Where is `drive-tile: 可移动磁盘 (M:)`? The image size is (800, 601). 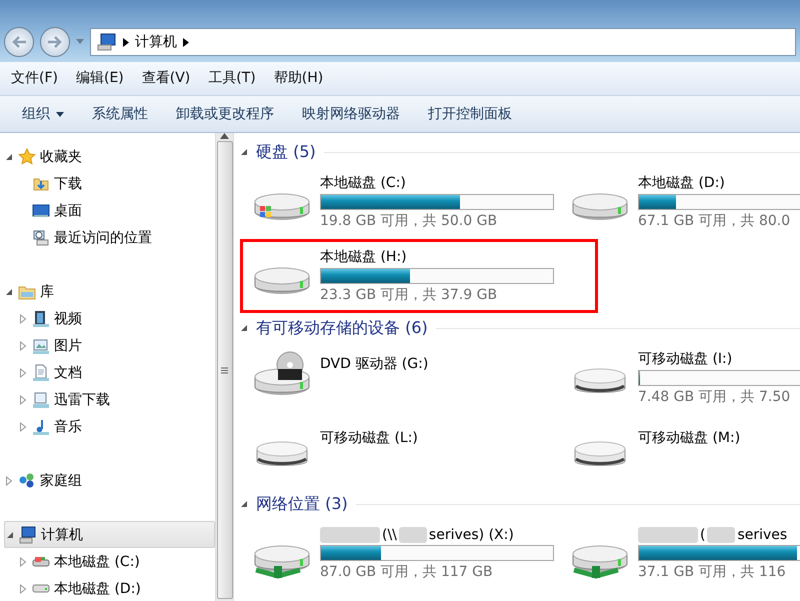 drive-tile: 可移动磁盘 (M:) is located at coordinates (679, 452).